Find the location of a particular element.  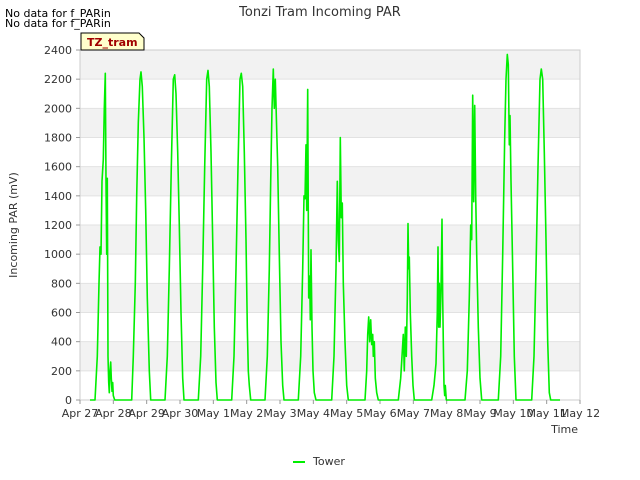

x-tick-label: May 3 is located at coordinates (279, 413).